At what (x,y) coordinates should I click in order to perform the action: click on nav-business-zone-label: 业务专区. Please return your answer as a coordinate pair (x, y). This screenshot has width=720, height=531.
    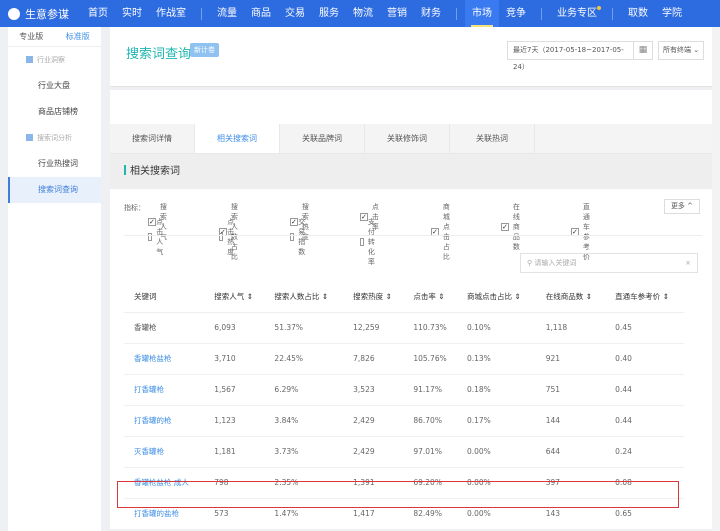
    Looking at the image, I should click on (577, 13).